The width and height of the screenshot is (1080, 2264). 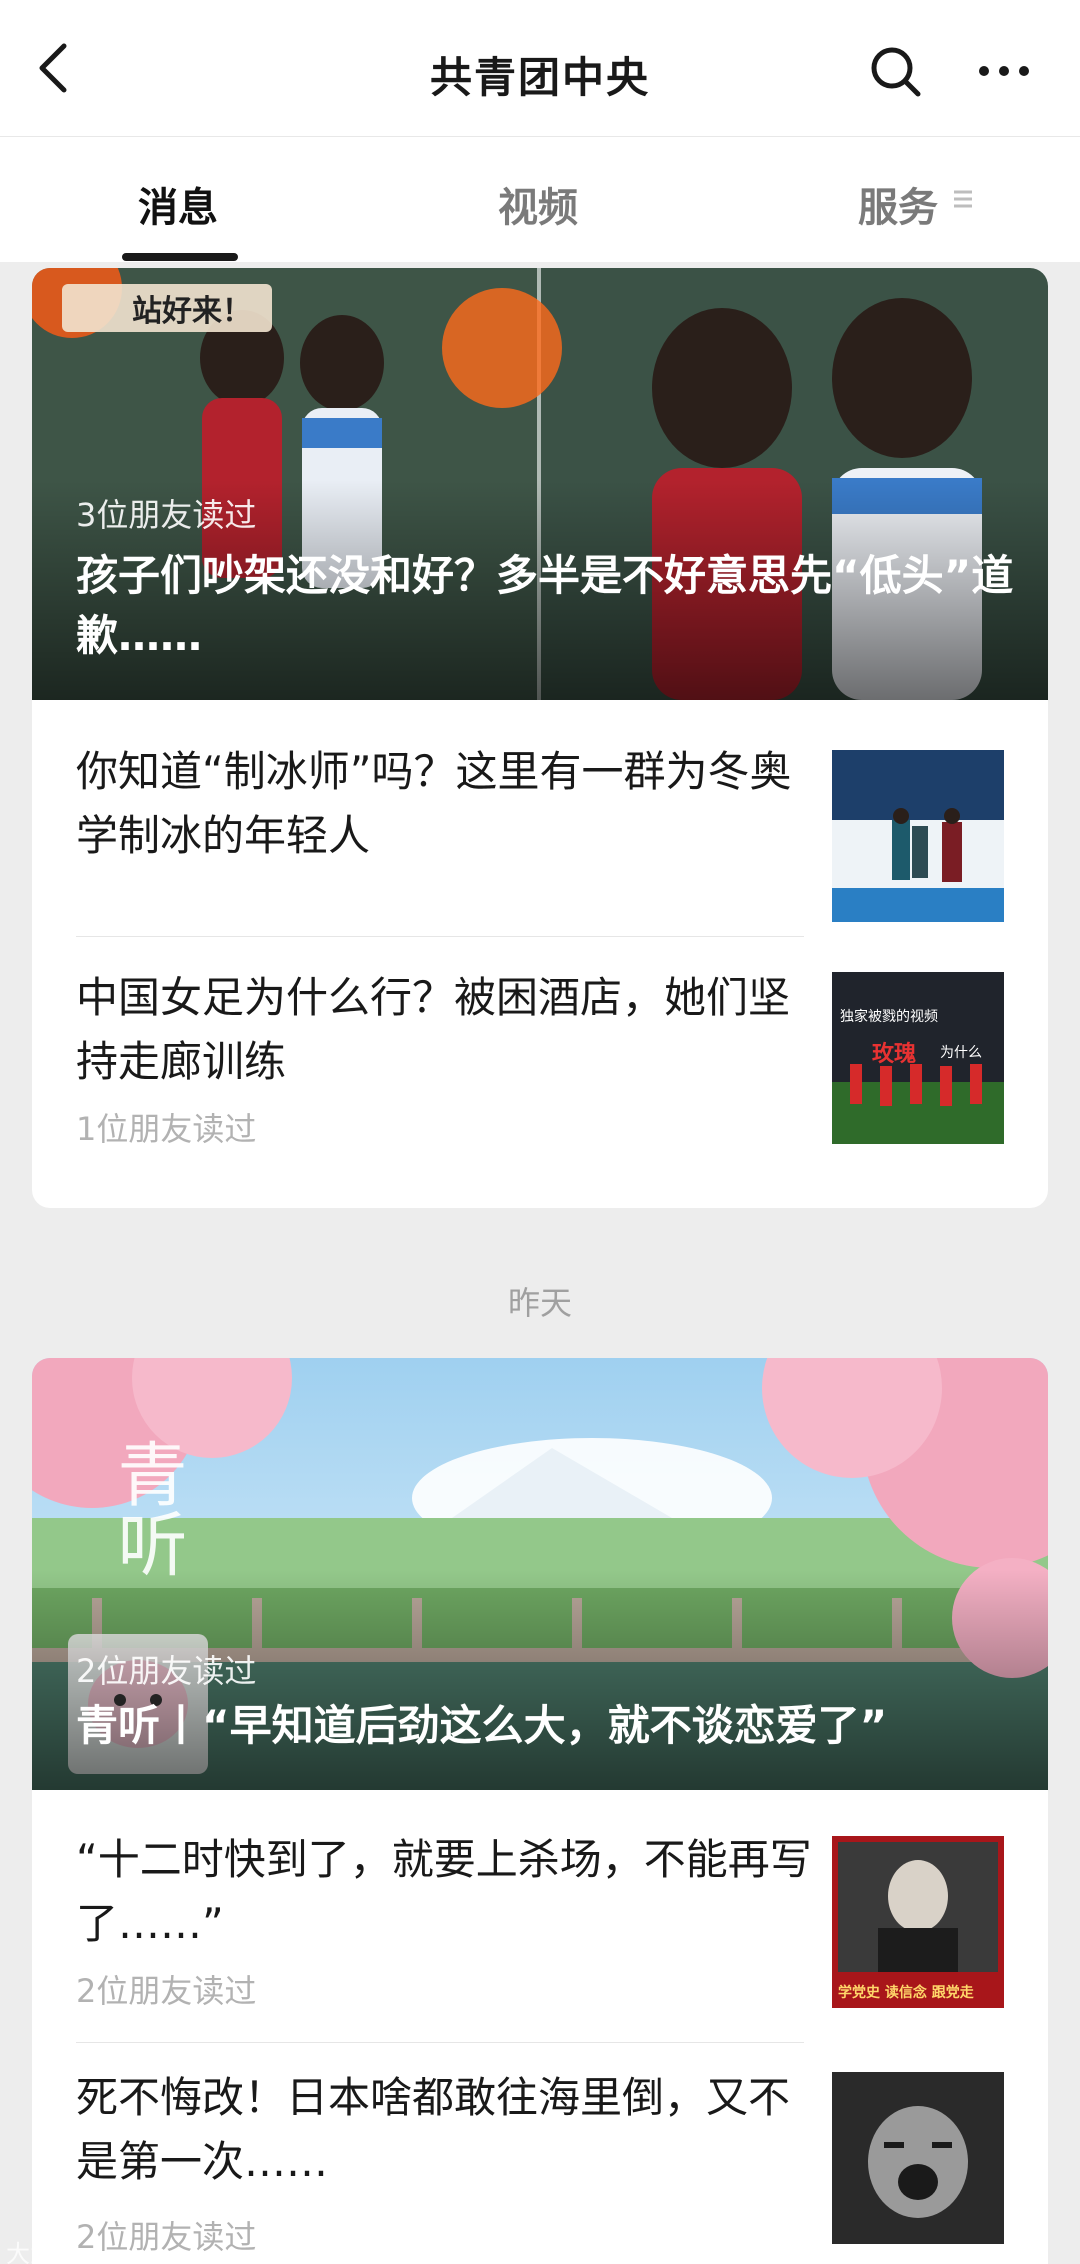 What do you see at coordinates (540, 68) in the screenshot?
I see `top-bar: 共青团中央` at bounding box center [540, 68].